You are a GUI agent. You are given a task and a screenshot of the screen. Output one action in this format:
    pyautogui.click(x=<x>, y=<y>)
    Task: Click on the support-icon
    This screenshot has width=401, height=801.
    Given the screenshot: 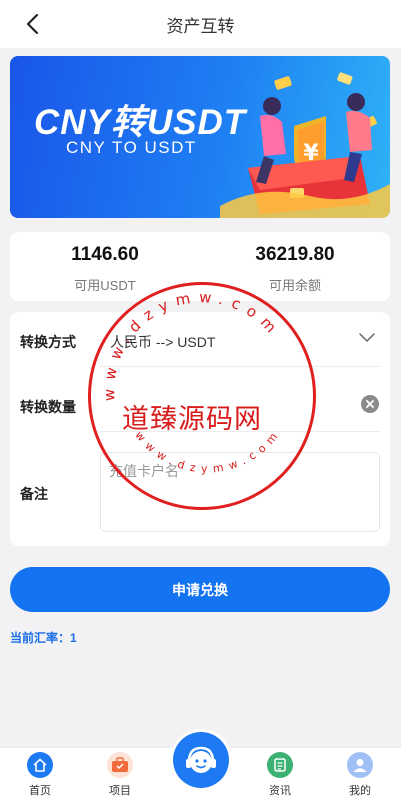 What is the action you would take?
    pyautogui.click(x=201, y=759)
    